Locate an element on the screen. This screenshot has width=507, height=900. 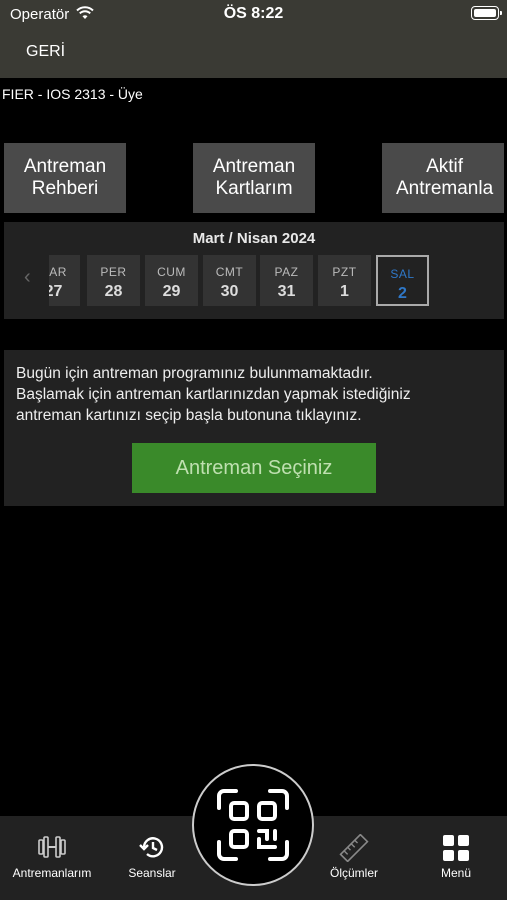
ruler-icon is located at coordinates (354, 848).